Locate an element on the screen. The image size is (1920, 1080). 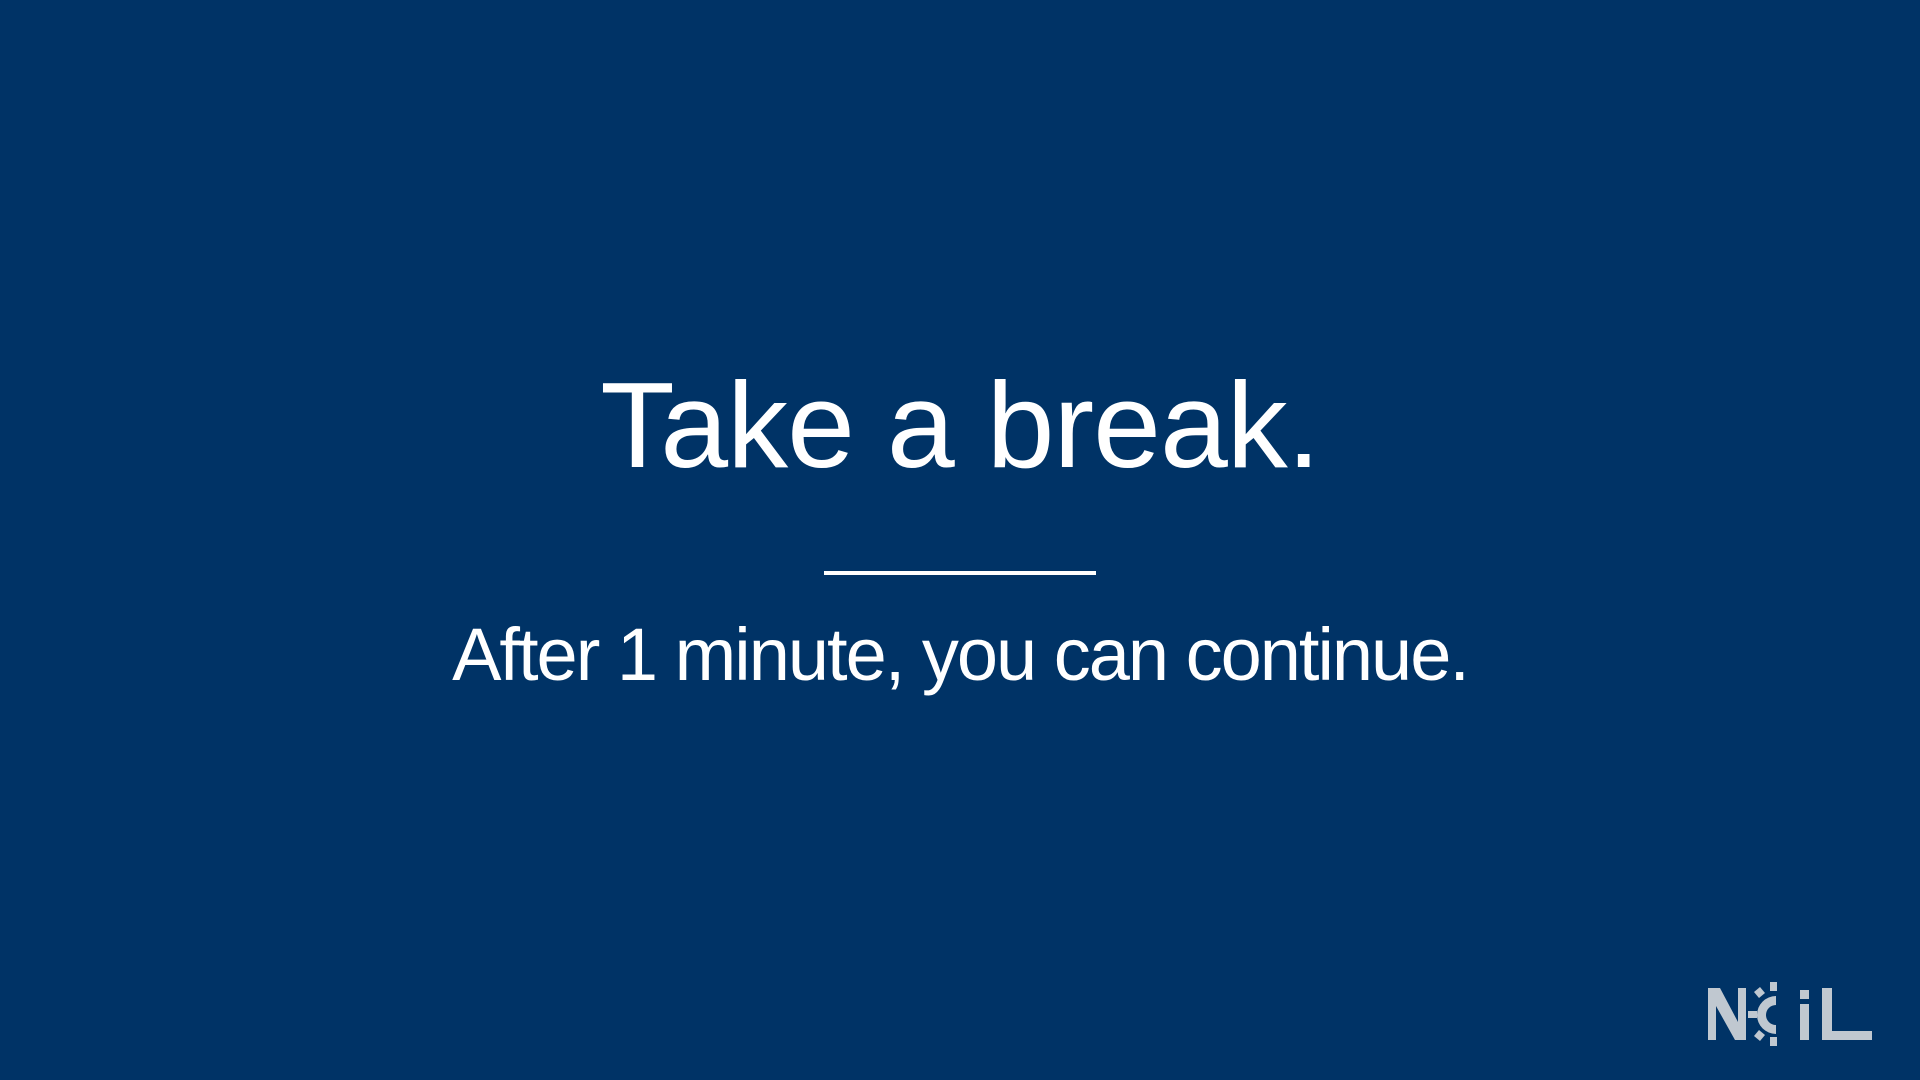
gear-icon is located at coordinates (1762, 1014).